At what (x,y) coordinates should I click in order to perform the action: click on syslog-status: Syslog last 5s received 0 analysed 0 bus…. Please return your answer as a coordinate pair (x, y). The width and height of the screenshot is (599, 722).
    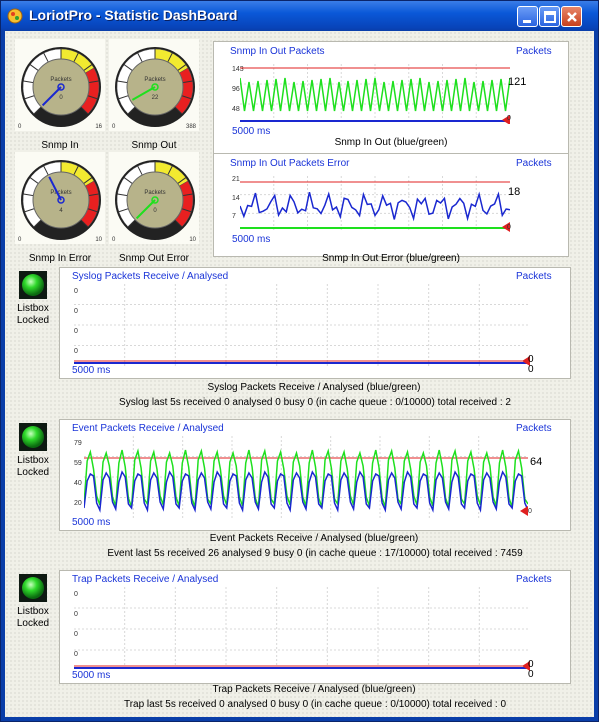
    Looking at the image, I should click on (315, 402).